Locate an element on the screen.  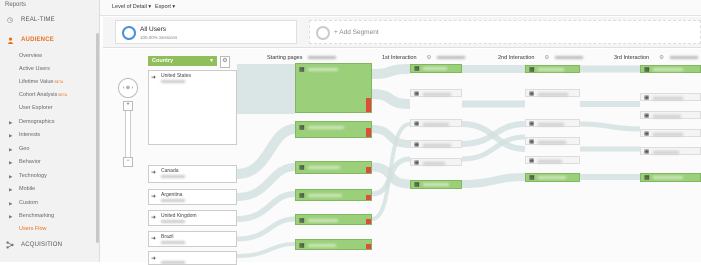
add-segment-label: + Add Segment is located at coordinates (356, 32).